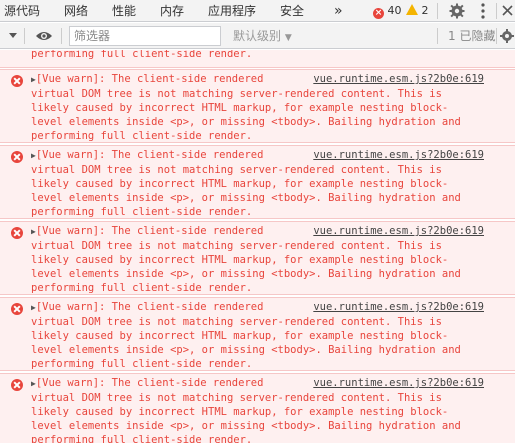  I want to click on error-icon: ×, so click(378, 13).